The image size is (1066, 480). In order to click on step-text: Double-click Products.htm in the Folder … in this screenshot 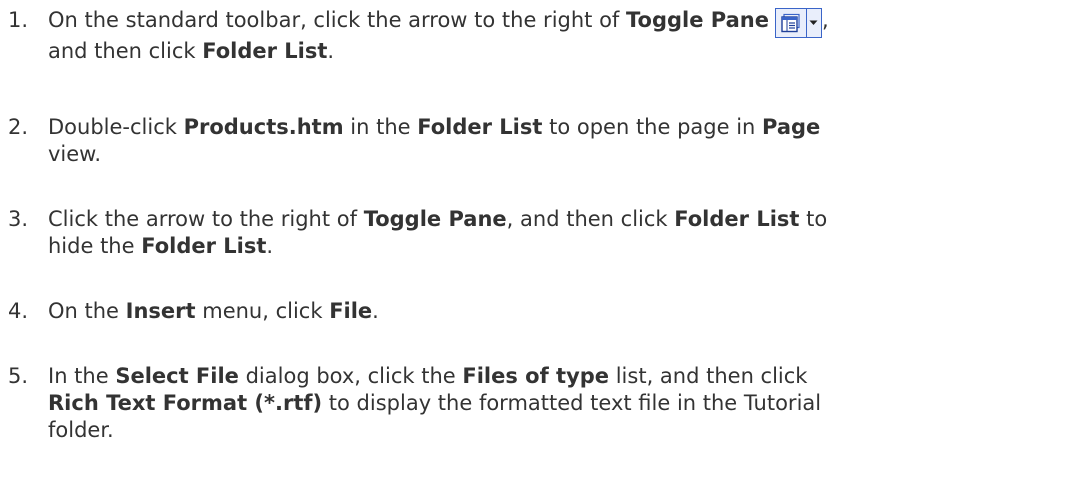, I will do `click(434, 140)`.